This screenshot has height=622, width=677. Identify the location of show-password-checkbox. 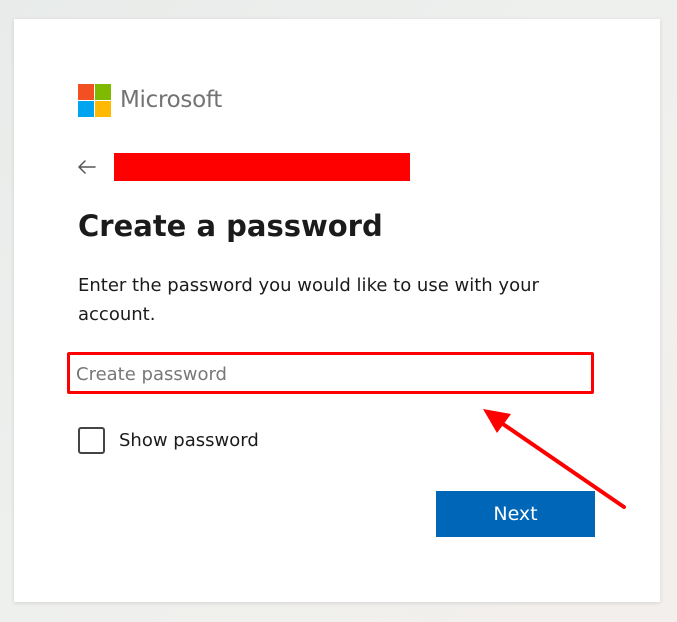
(91, 440).